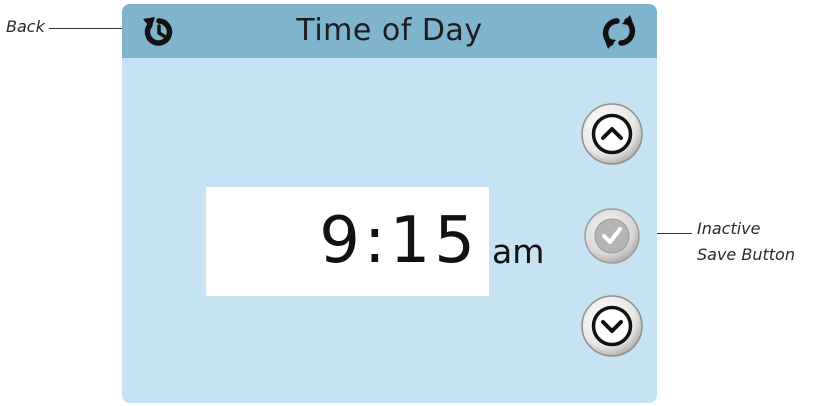 This screenshot has height=406, width=815. I want to click on time-value: 9:15, so click(399, 241).